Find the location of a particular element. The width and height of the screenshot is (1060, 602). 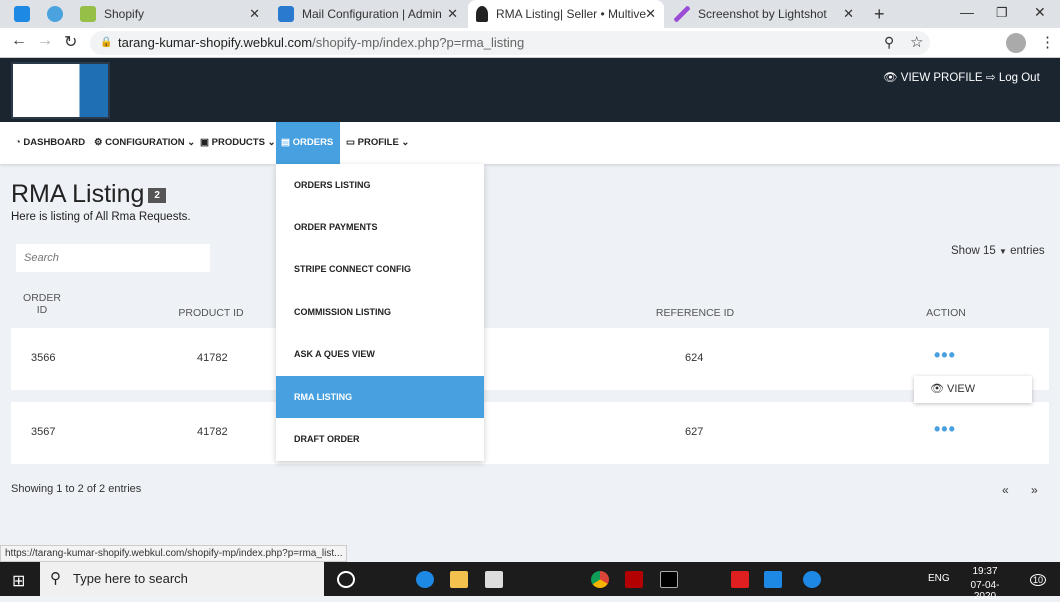

feather-icon is located at coordinates (682, 14).